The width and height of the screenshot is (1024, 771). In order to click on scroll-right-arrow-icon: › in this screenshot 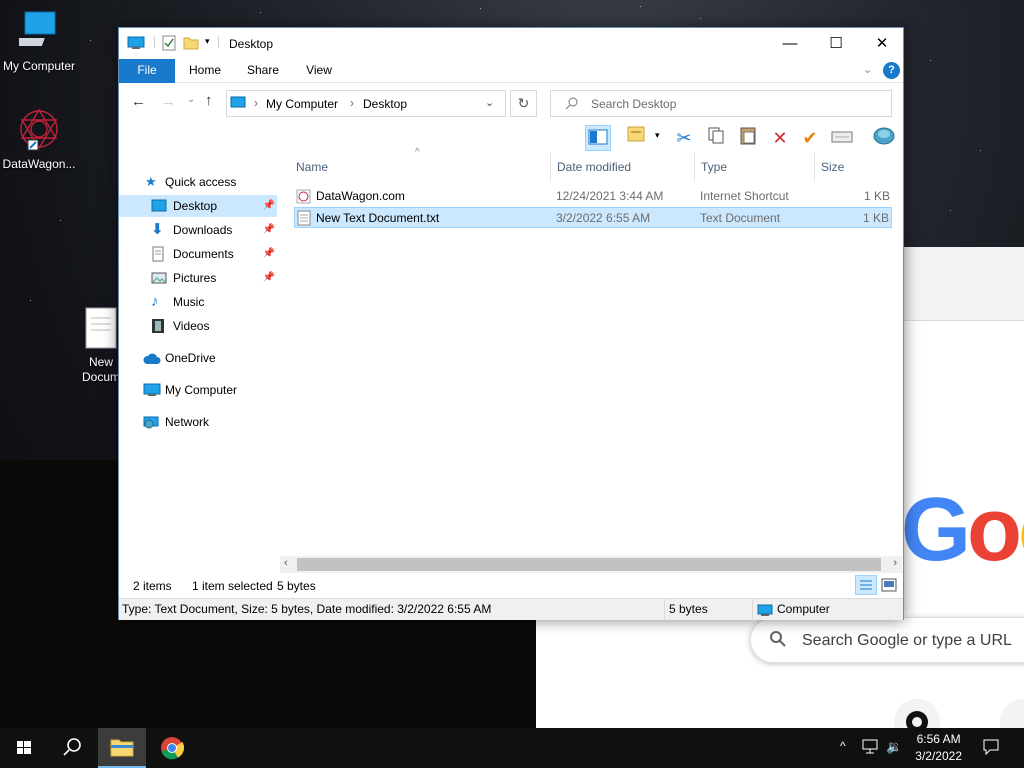, I will do `click(895, 563)`.